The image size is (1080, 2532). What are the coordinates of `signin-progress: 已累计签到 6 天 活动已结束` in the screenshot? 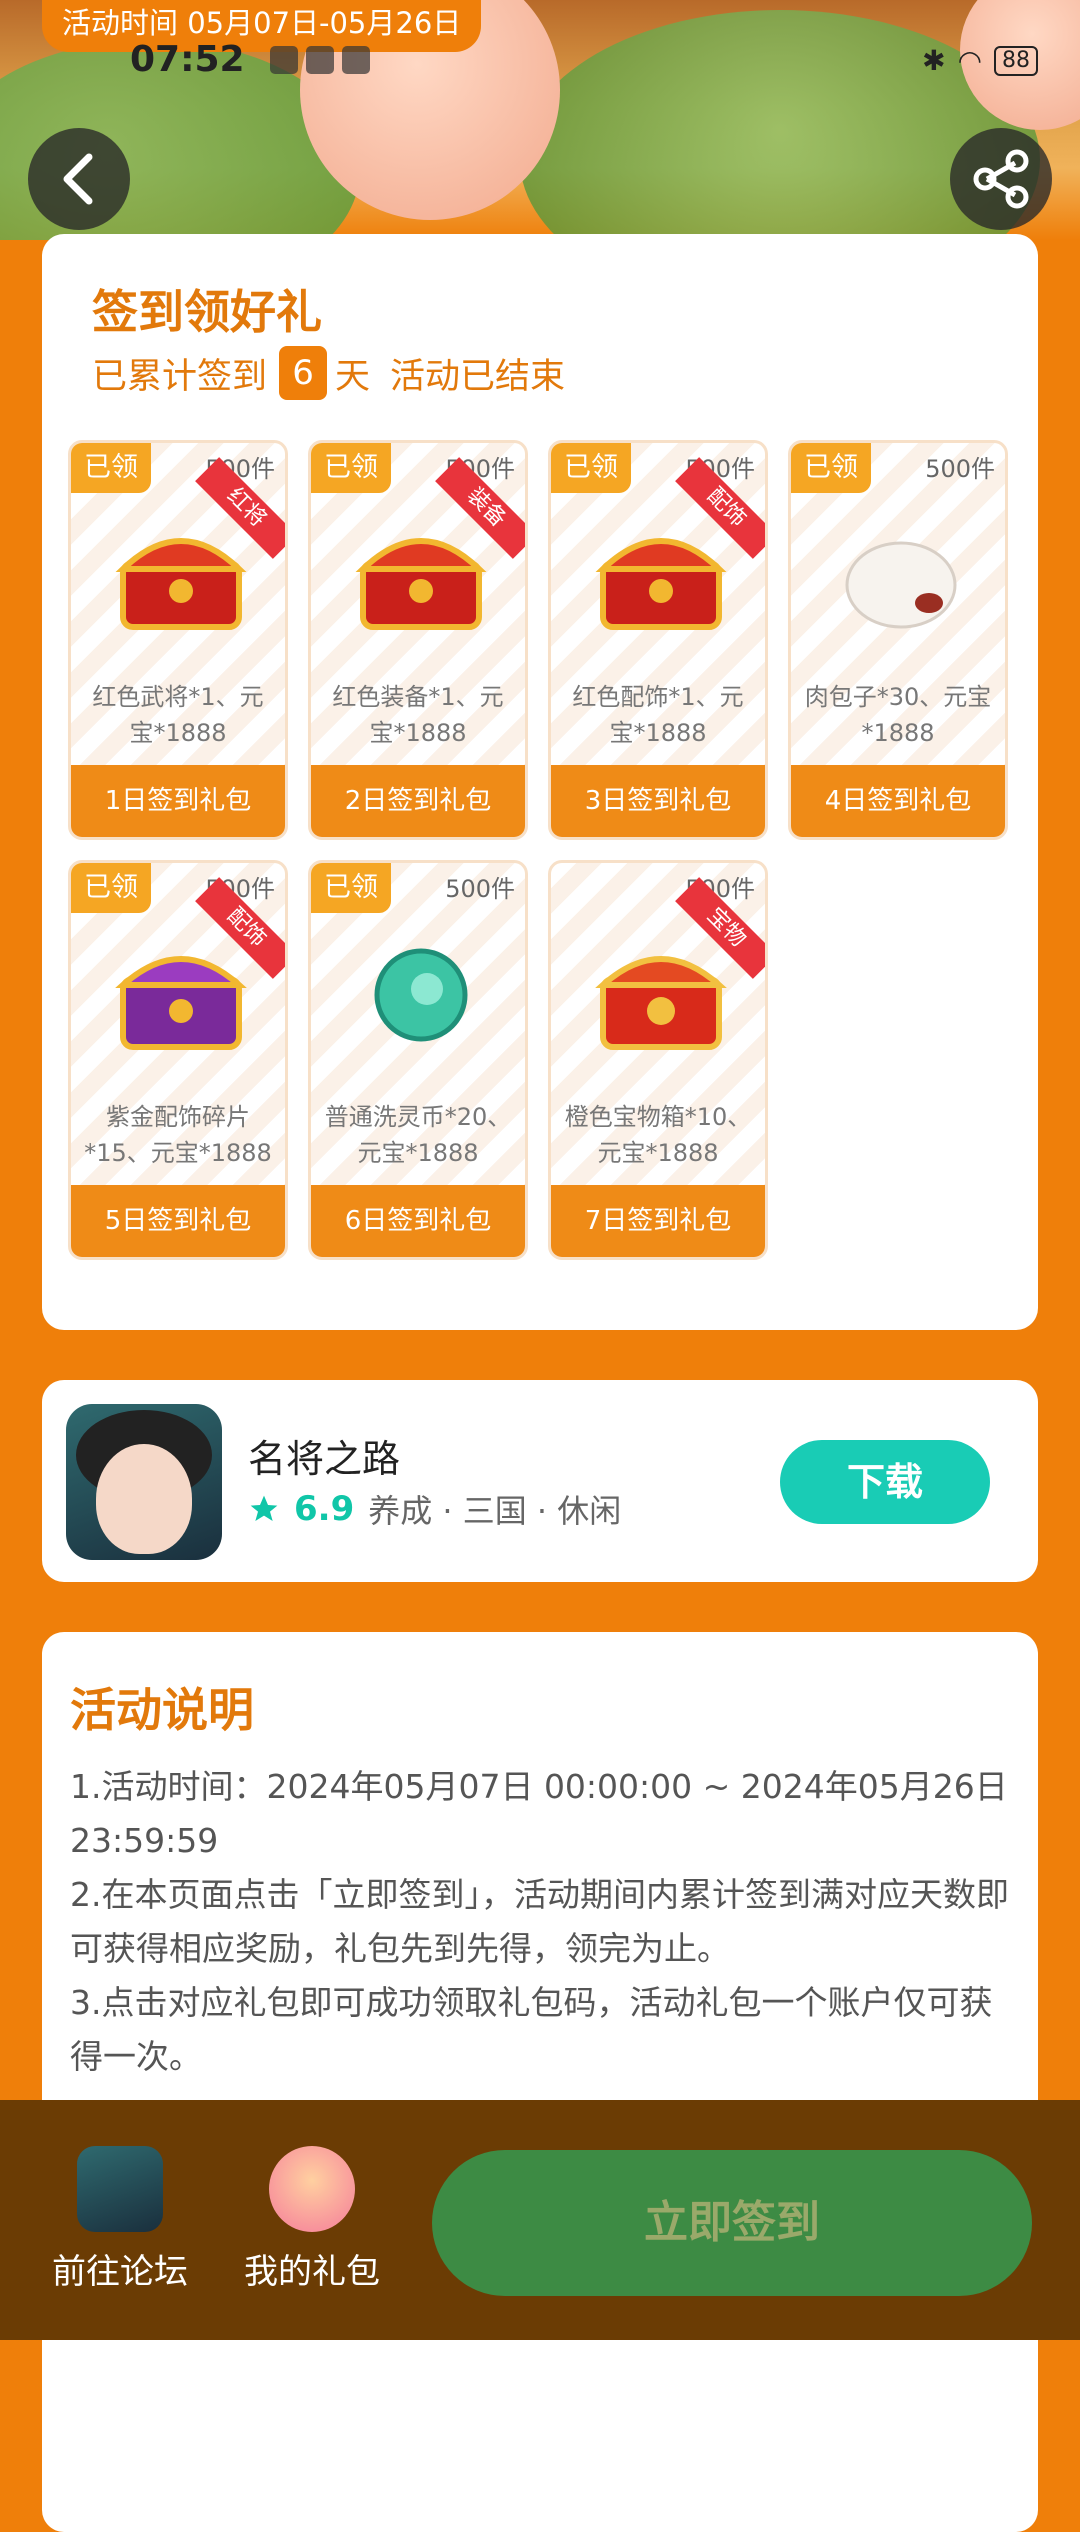 It's located at (328, 373).